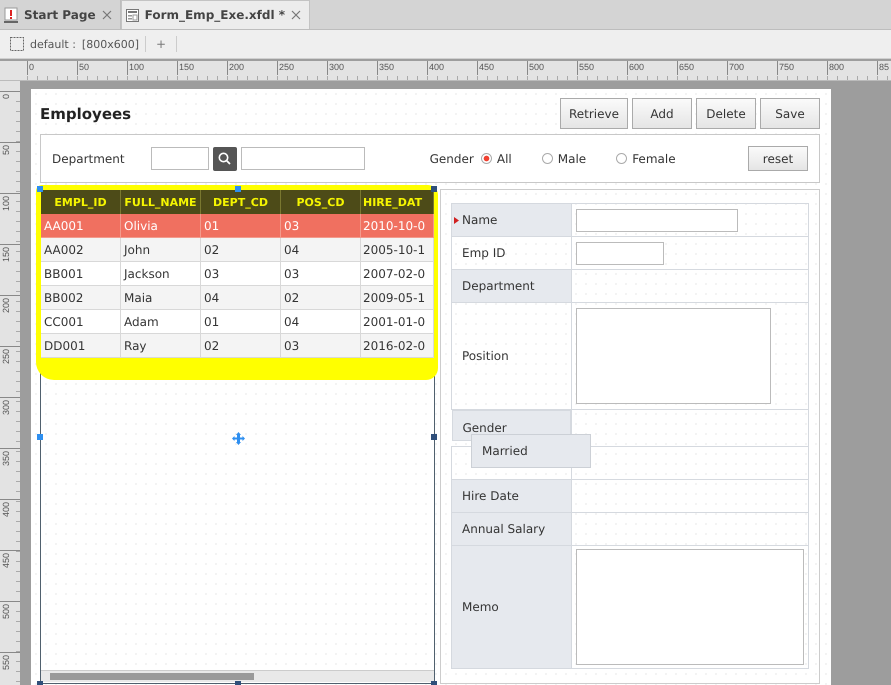  Describe the element at coordinates (511, 607) in the screenshot. I see `field-label: Memo` at that location.